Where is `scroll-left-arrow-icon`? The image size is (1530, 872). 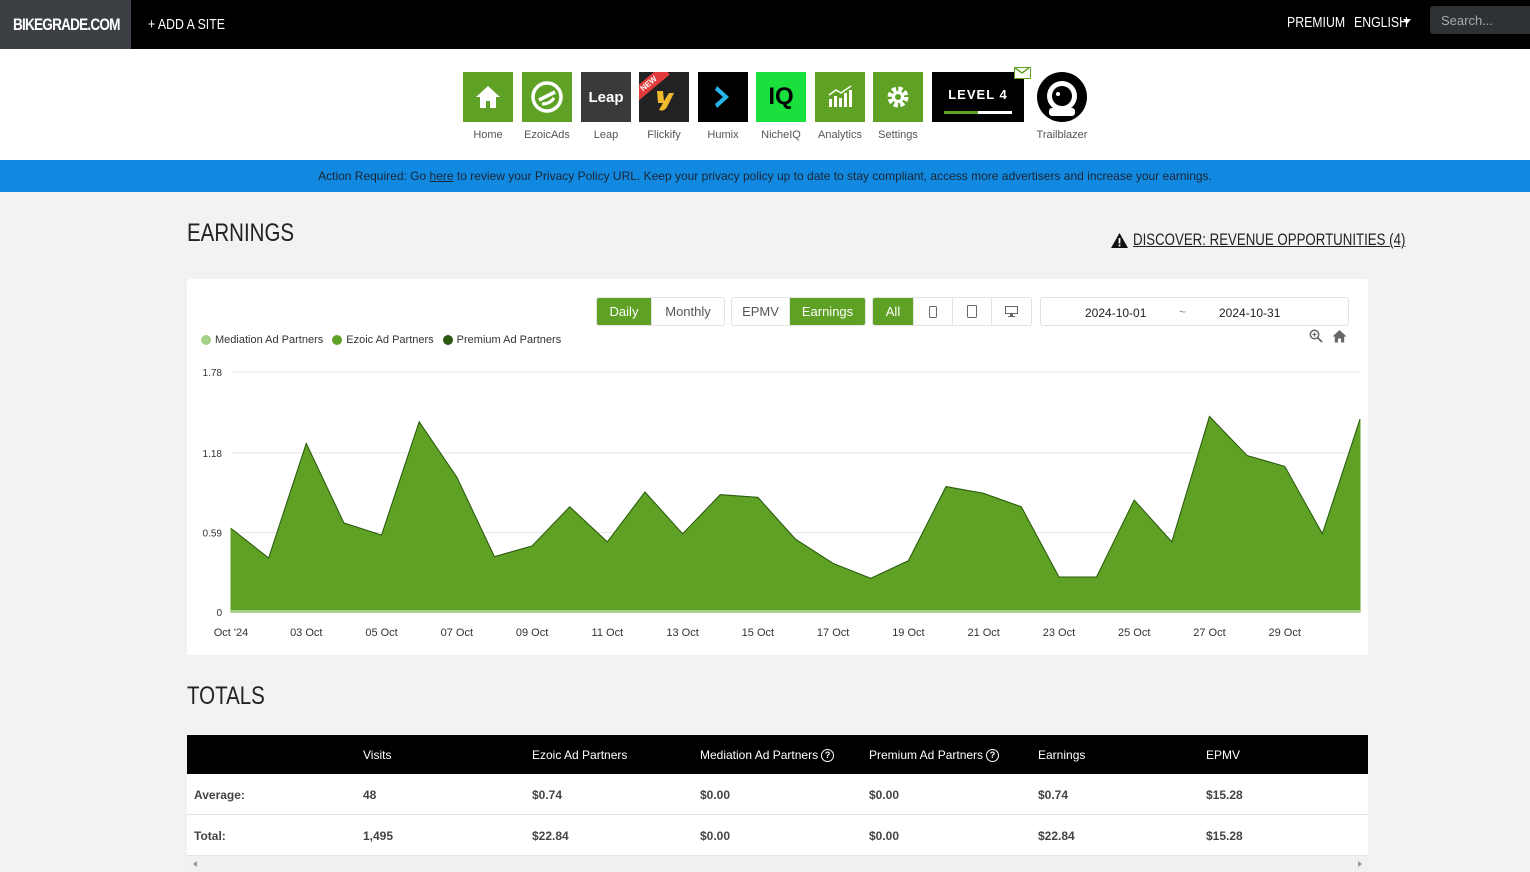
scroll-left-arrow-icon is located at coordinates (195, 864).